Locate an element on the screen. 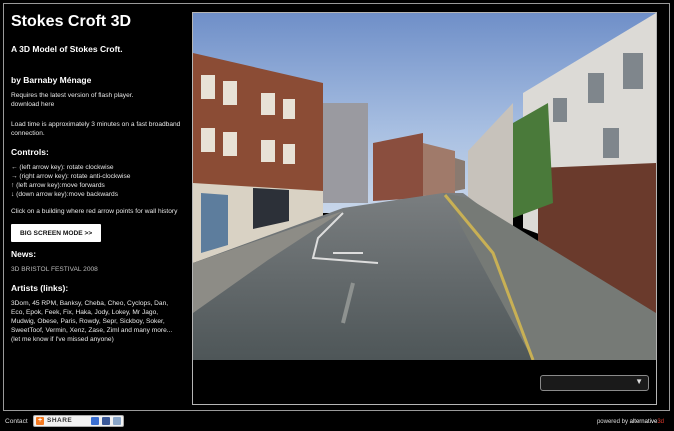  footer: Contact + SHARE powered by alternative3d is located at coordinates (337, 422).